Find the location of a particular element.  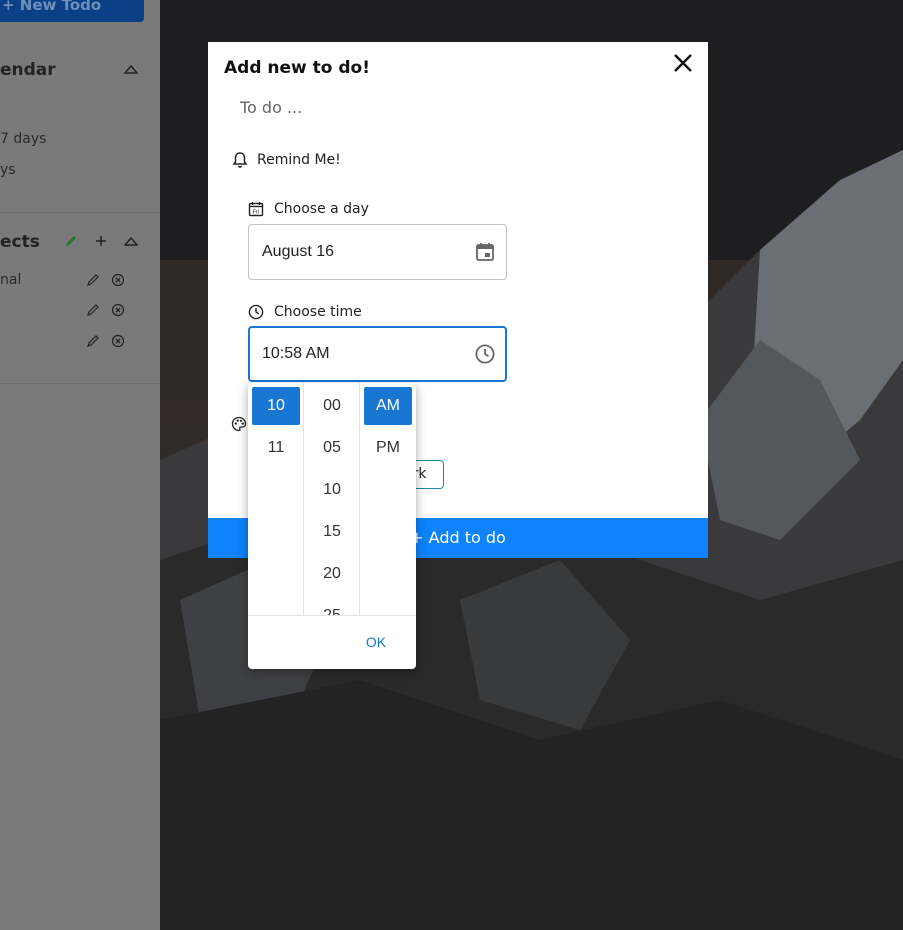

close-icon is located at coordinates (683, 63).